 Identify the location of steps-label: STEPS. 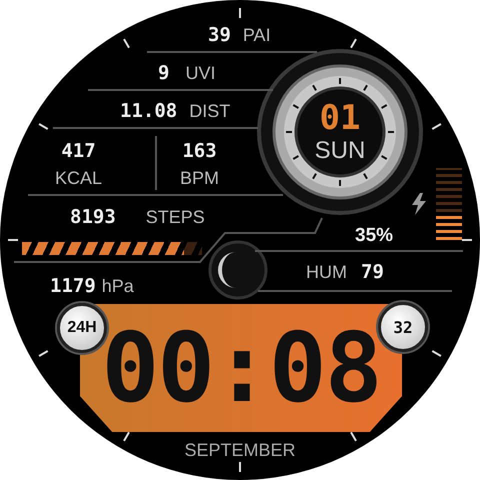
(175, 217).